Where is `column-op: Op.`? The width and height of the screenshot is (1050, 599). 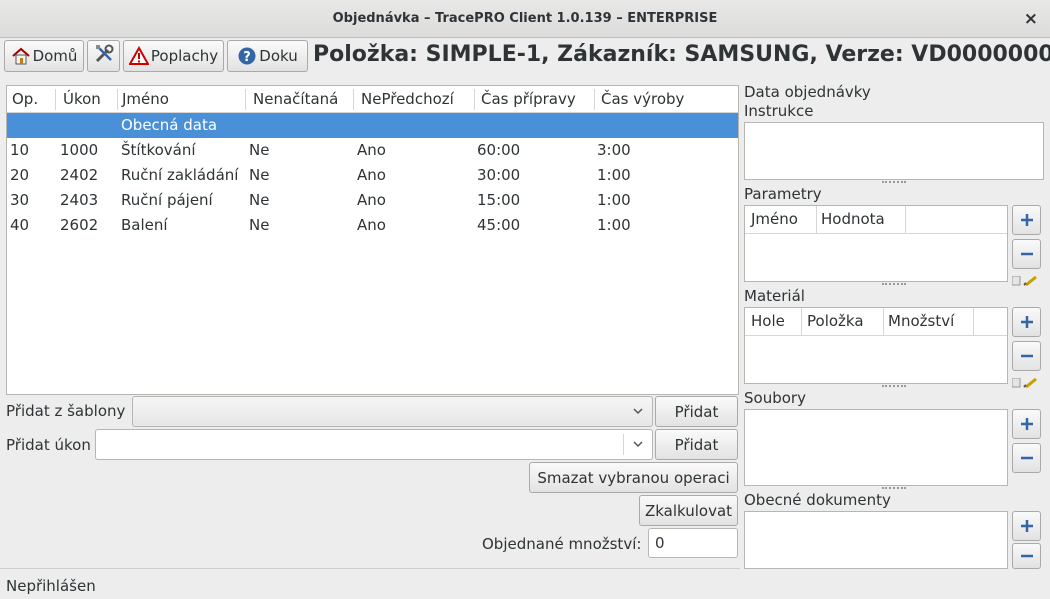
column-op: Op. is located at coordinates (25, 99).